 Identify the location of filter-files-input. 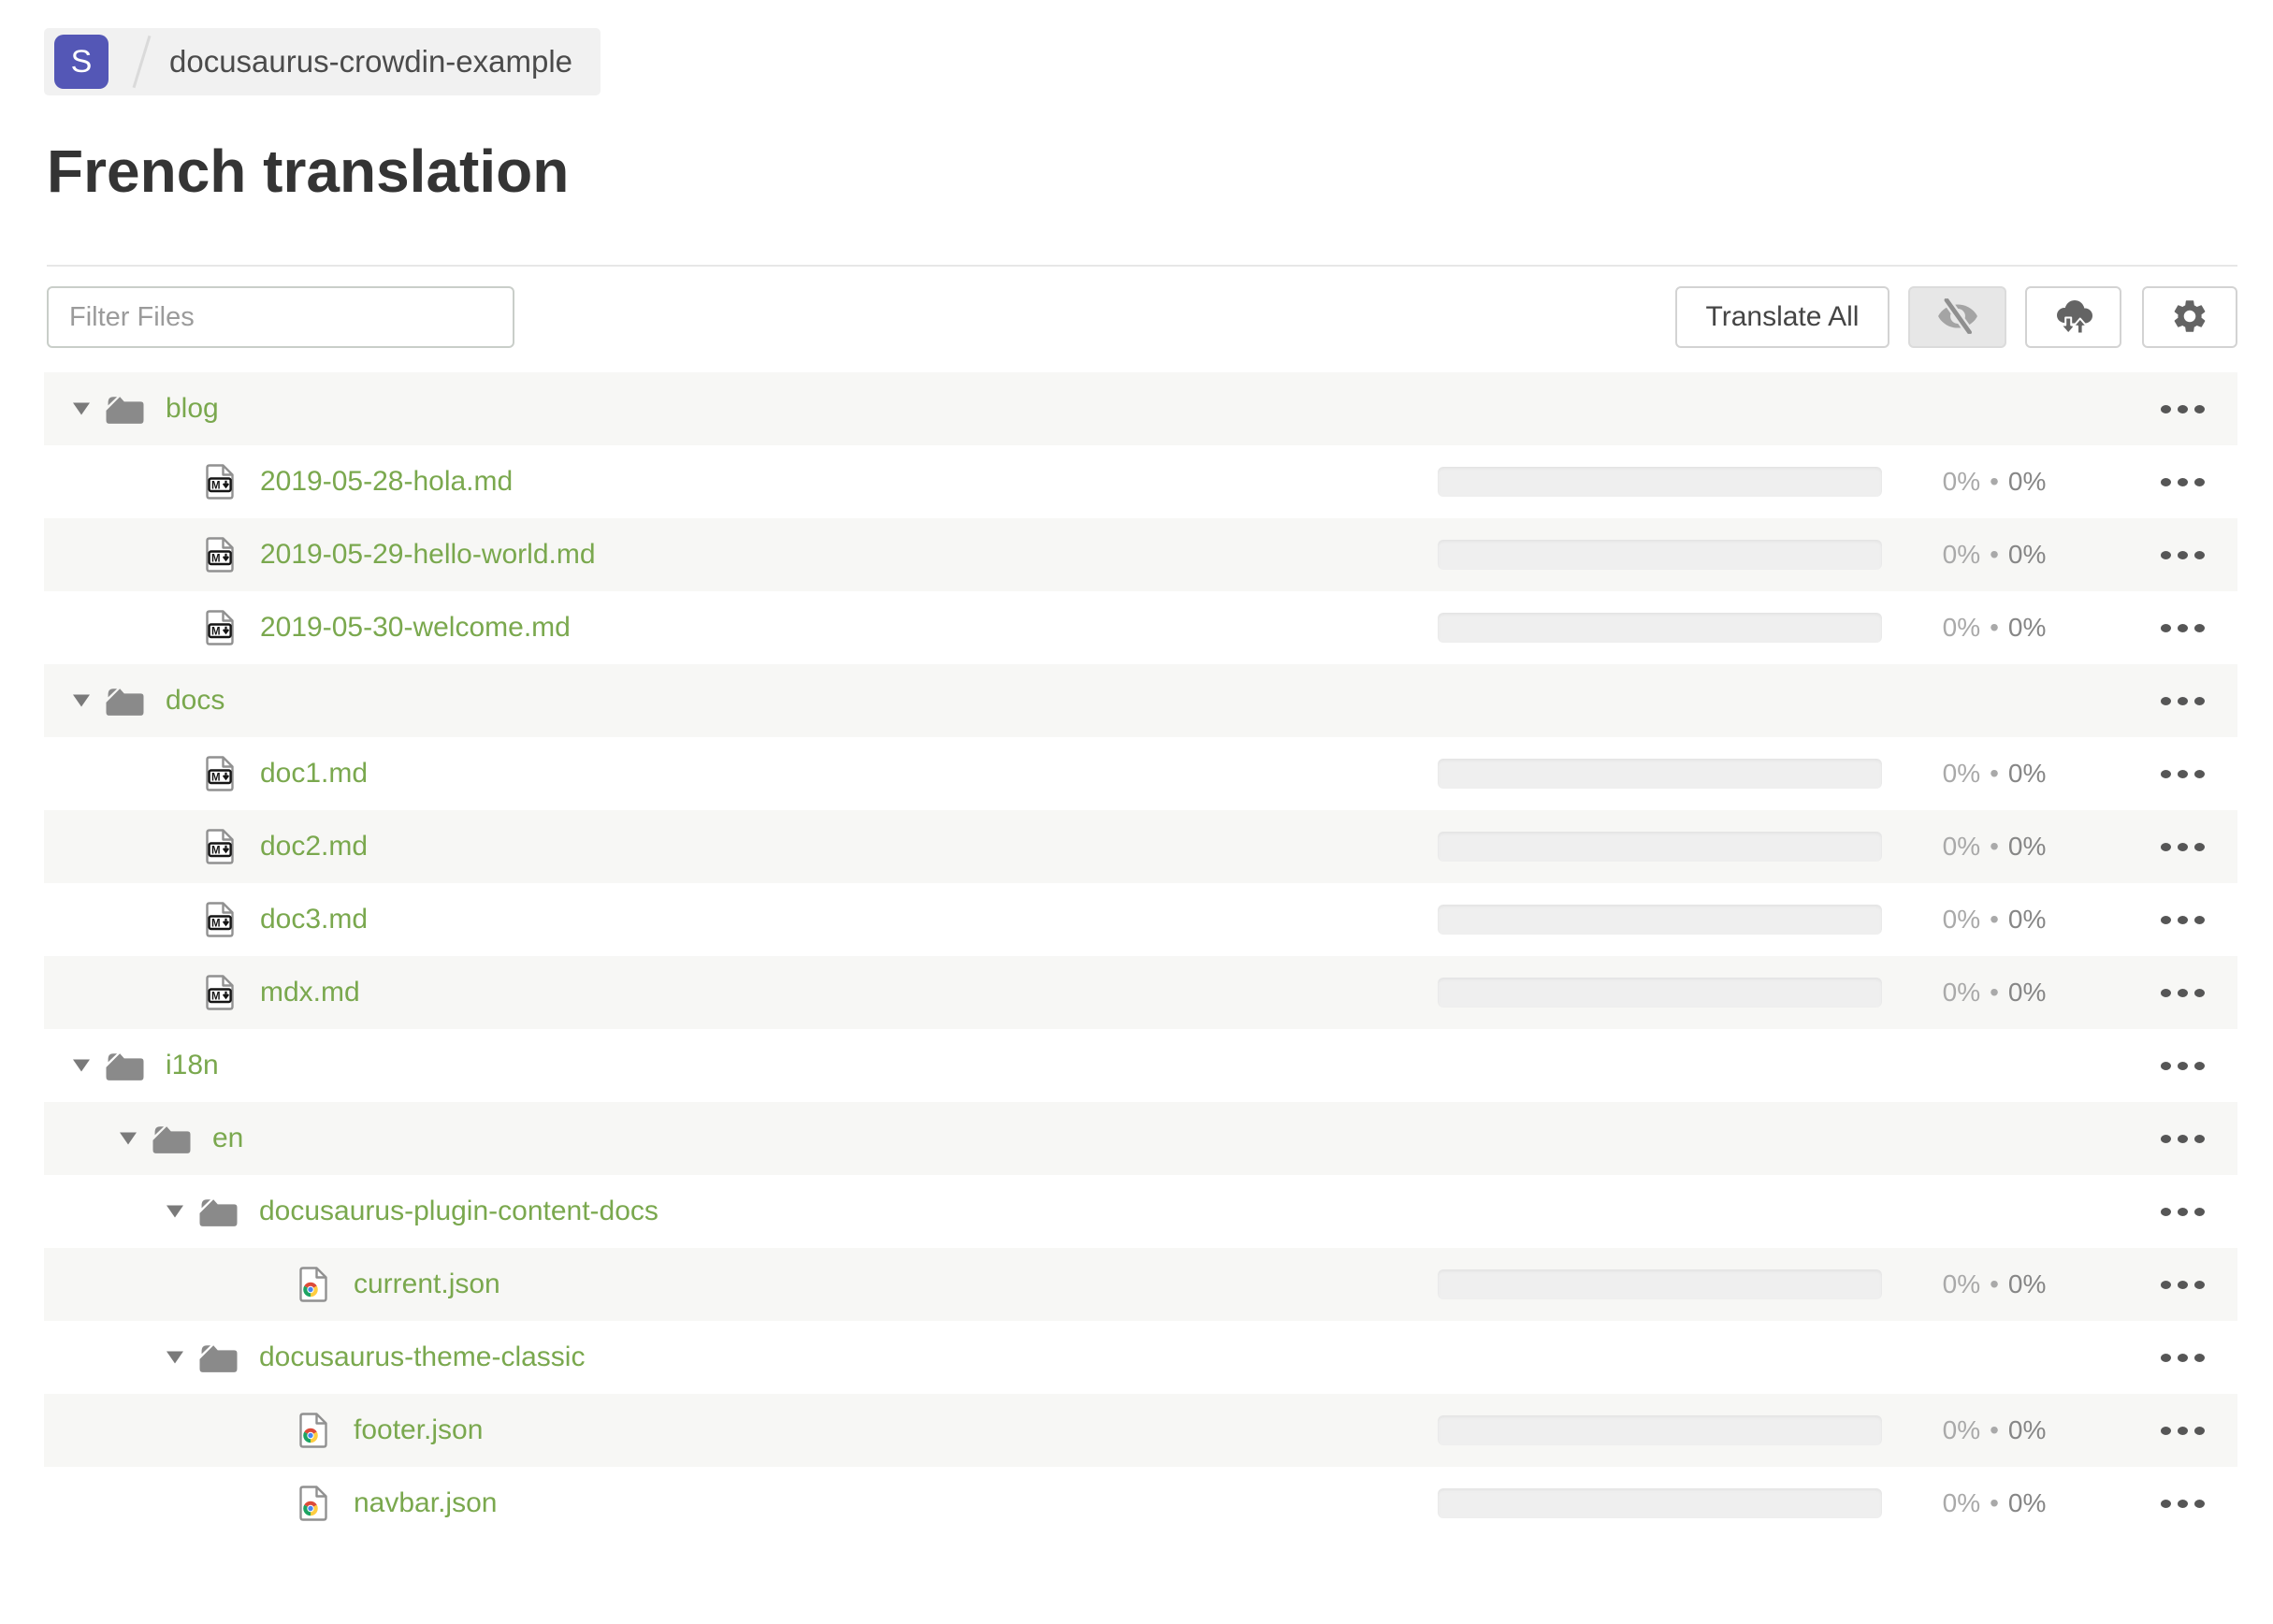
(280, 317).